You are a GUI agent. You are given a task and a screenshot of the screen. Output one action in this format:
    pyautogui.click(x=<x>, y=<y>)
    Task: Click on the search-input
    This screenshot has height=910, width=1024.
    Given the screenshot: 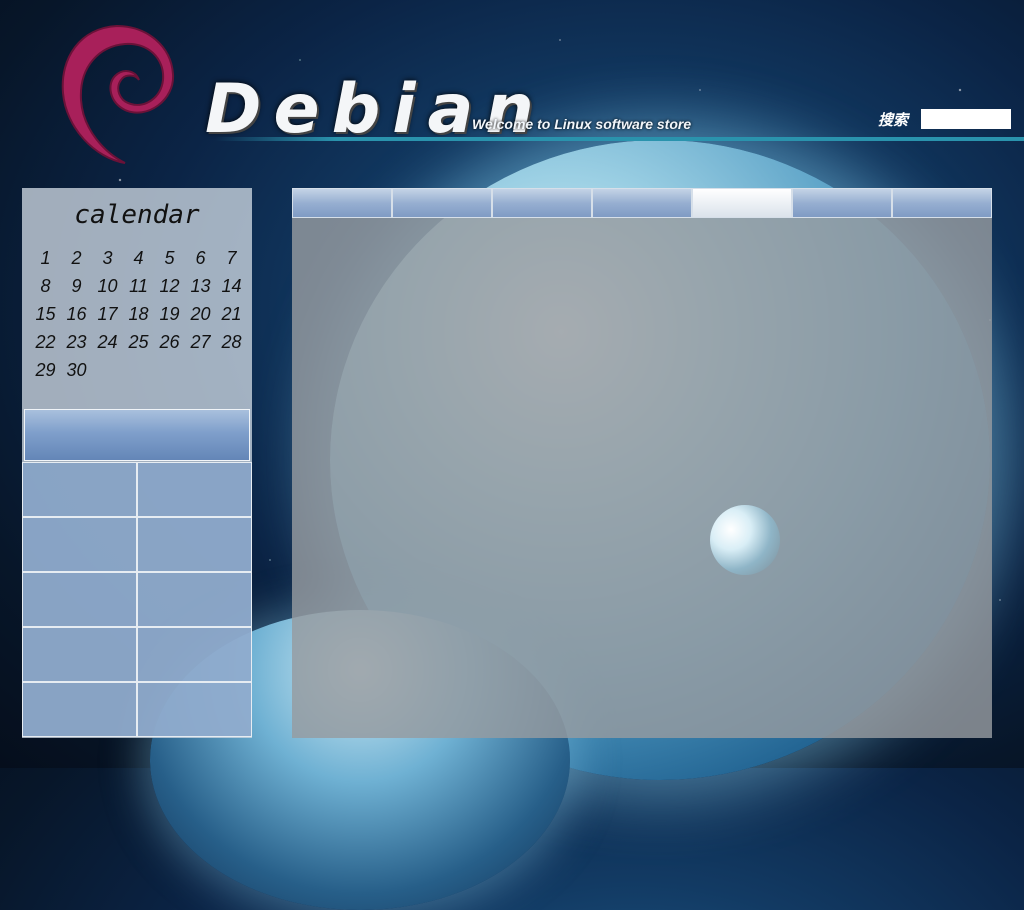 What is the action you would take?
    pyautogui.click(x=966, y=119)
    